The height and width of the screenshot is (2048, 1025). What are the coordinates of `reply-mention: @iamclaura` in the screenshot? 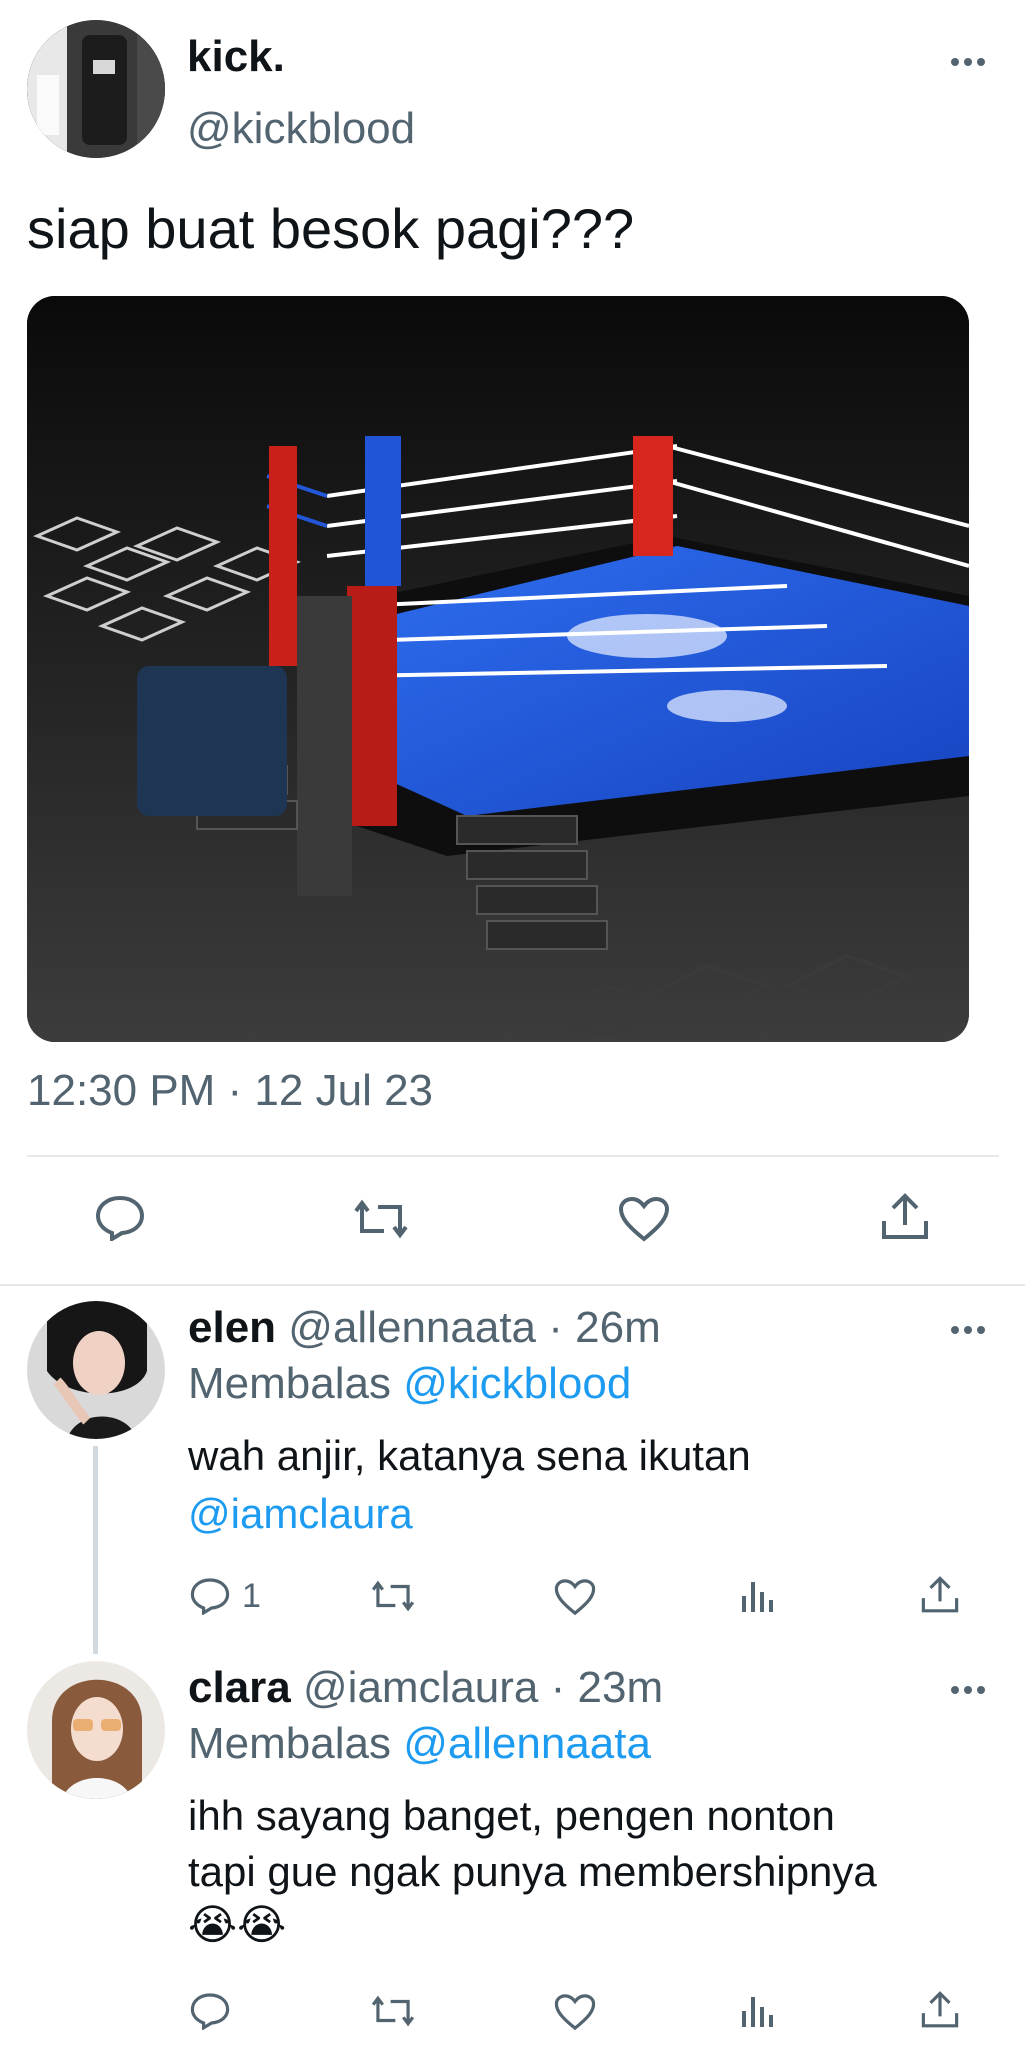 It's located at (300, 1514).